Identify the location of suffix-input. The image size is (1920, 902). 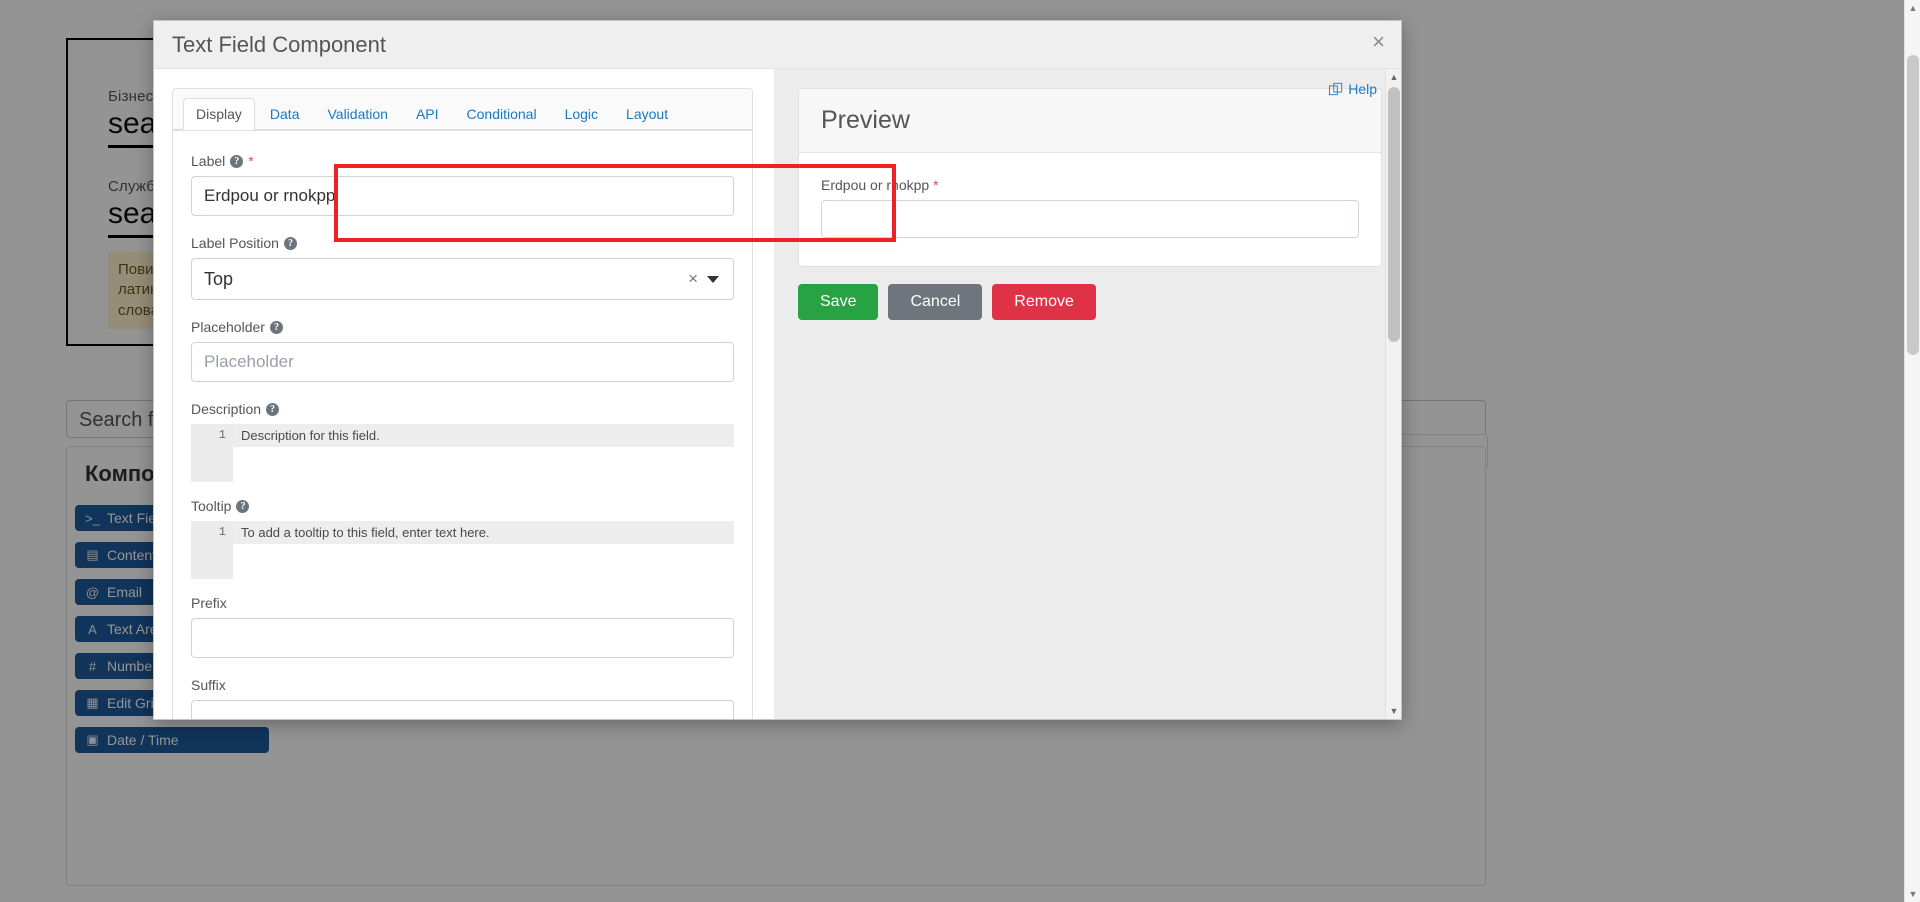
(462, 709).